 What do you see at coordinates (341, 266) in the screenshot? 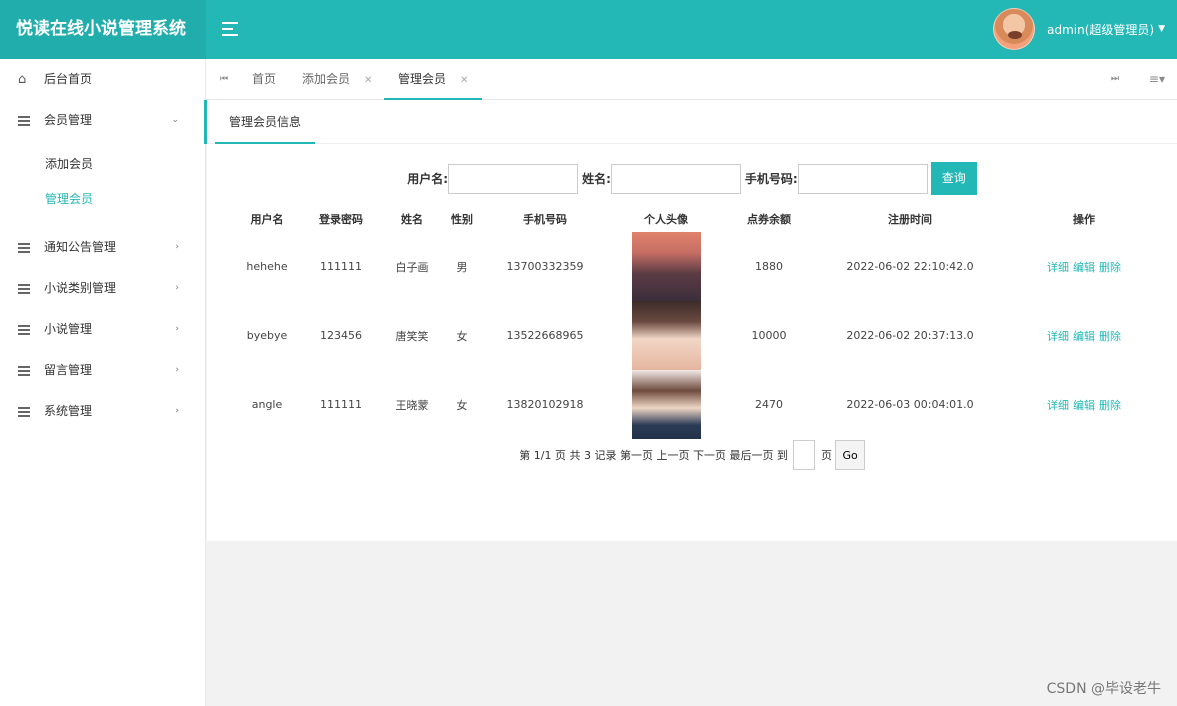
I see `cell-password: 111111` at bounding box center [341, 266].